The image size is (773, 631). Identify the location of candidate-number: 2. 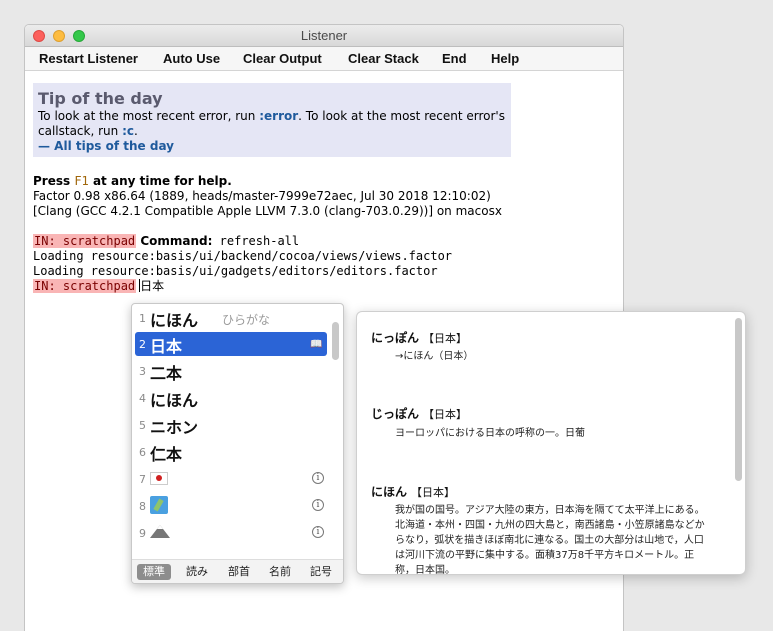
(142, 344).